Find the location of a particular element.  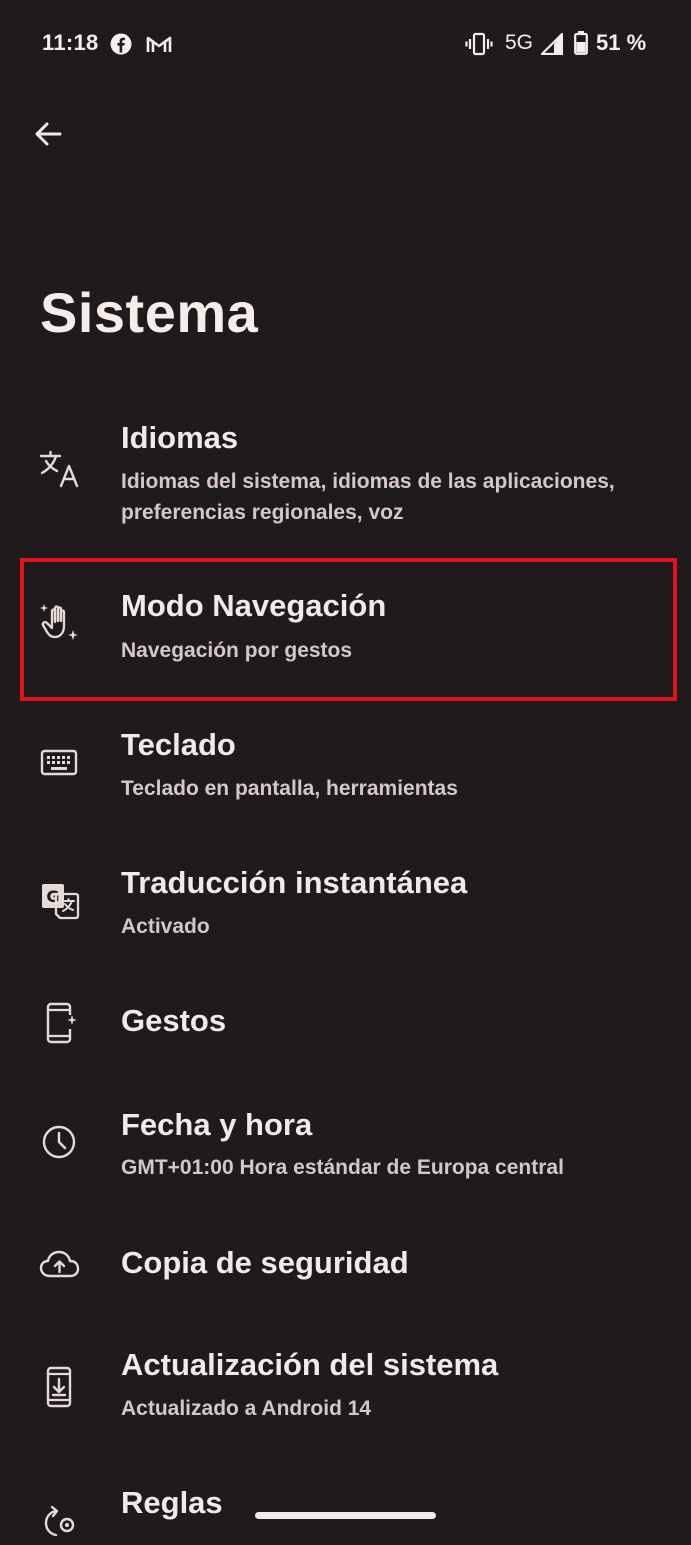

item-title: Gestos is located at coordinates (174, 1020).